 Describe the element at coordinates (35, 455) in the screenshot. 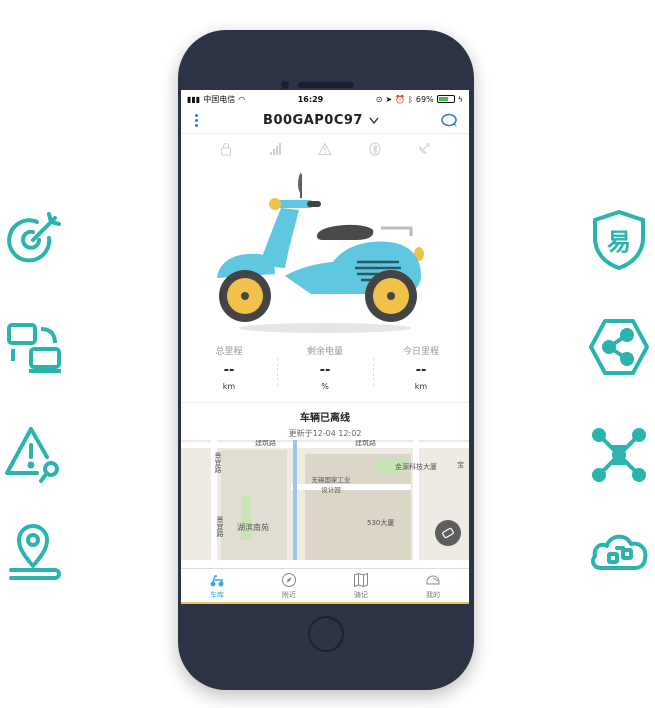

I see `alert-search-icon` at that location.